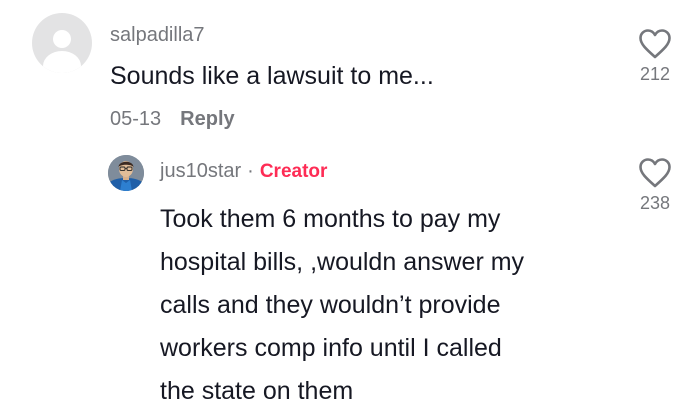 This screenshot has width=700, height=413. What do you see at coordinates (655, 203) in the screenshot?
I see `like-count: 238` at bounding box center [655, 203].